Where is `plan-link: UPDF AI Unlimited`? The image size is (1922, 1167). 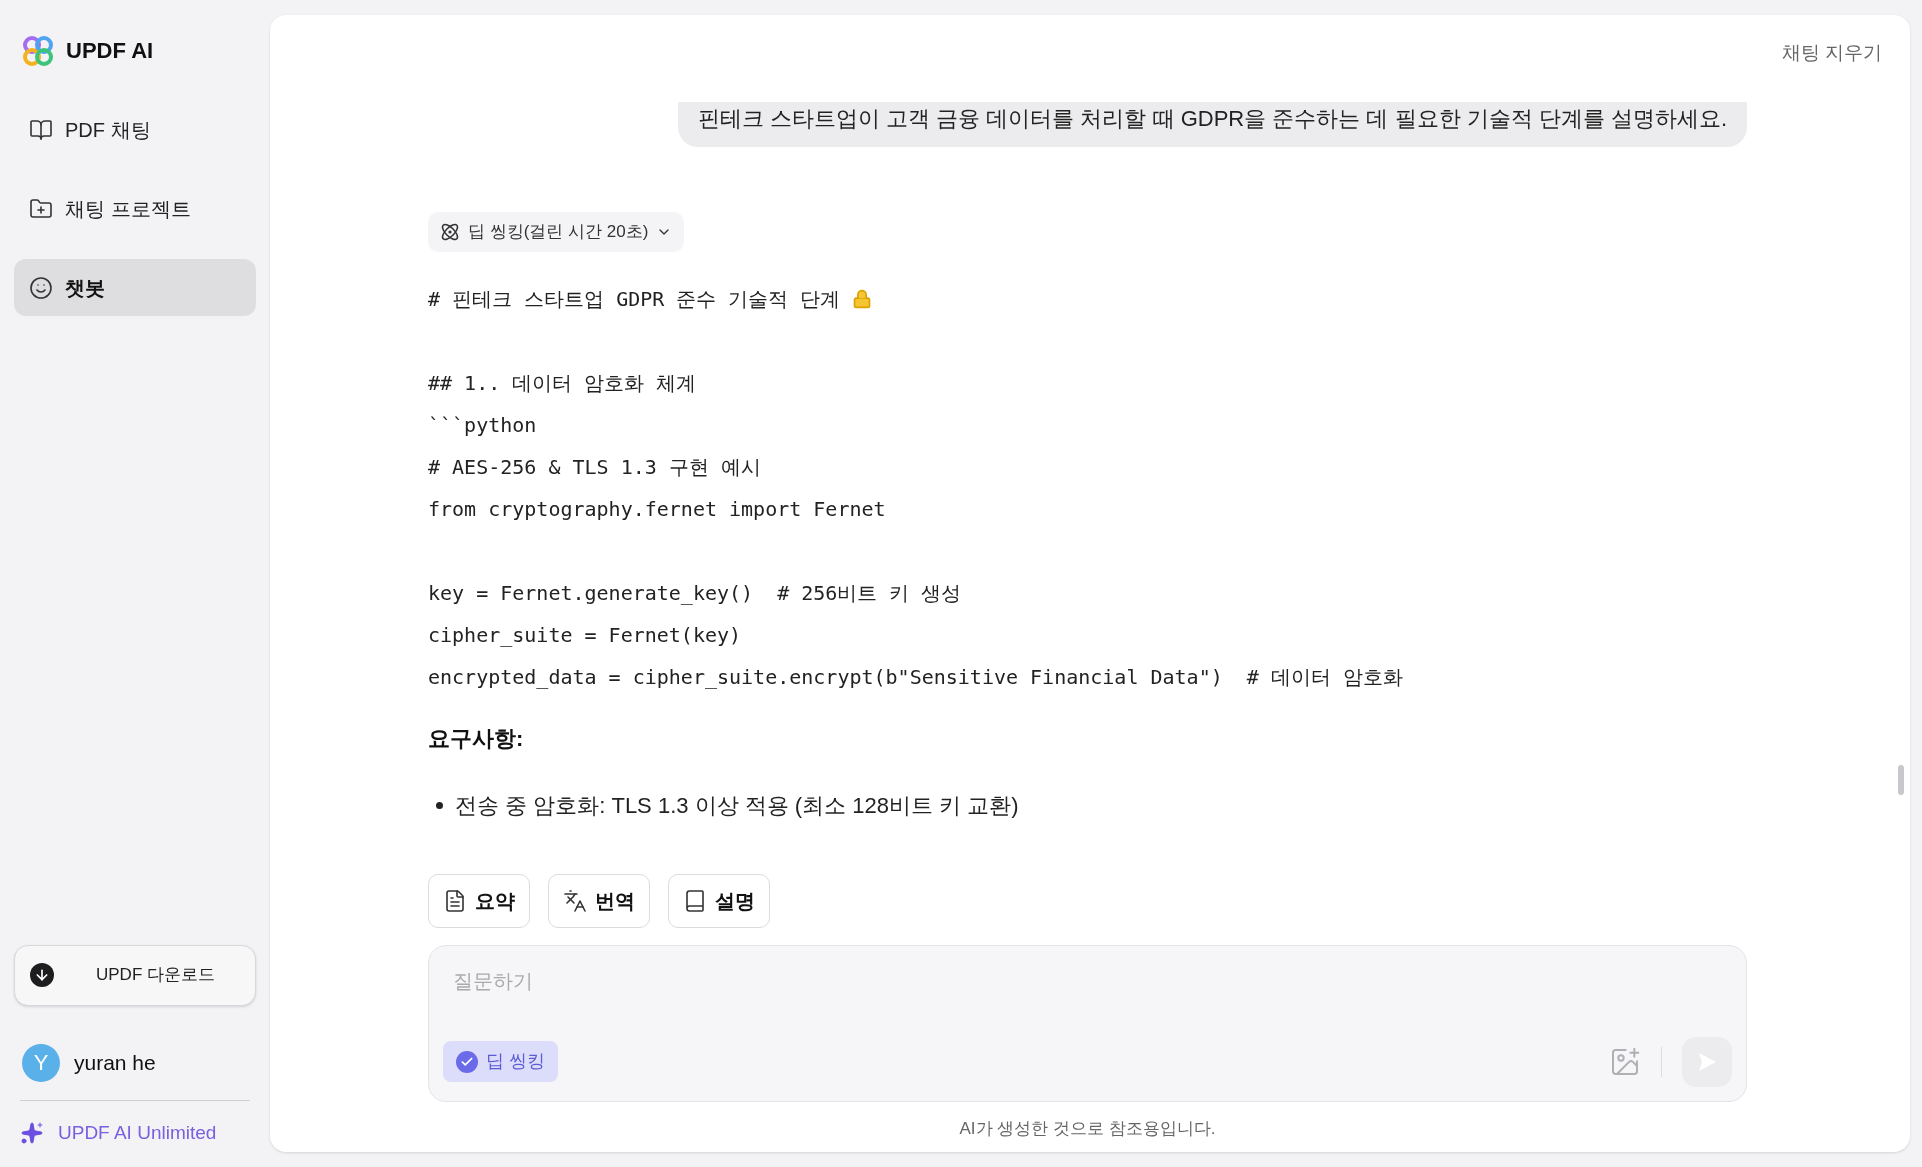 plan-link: UPDF AI Unlimited is located at coordinates (137, 1132).